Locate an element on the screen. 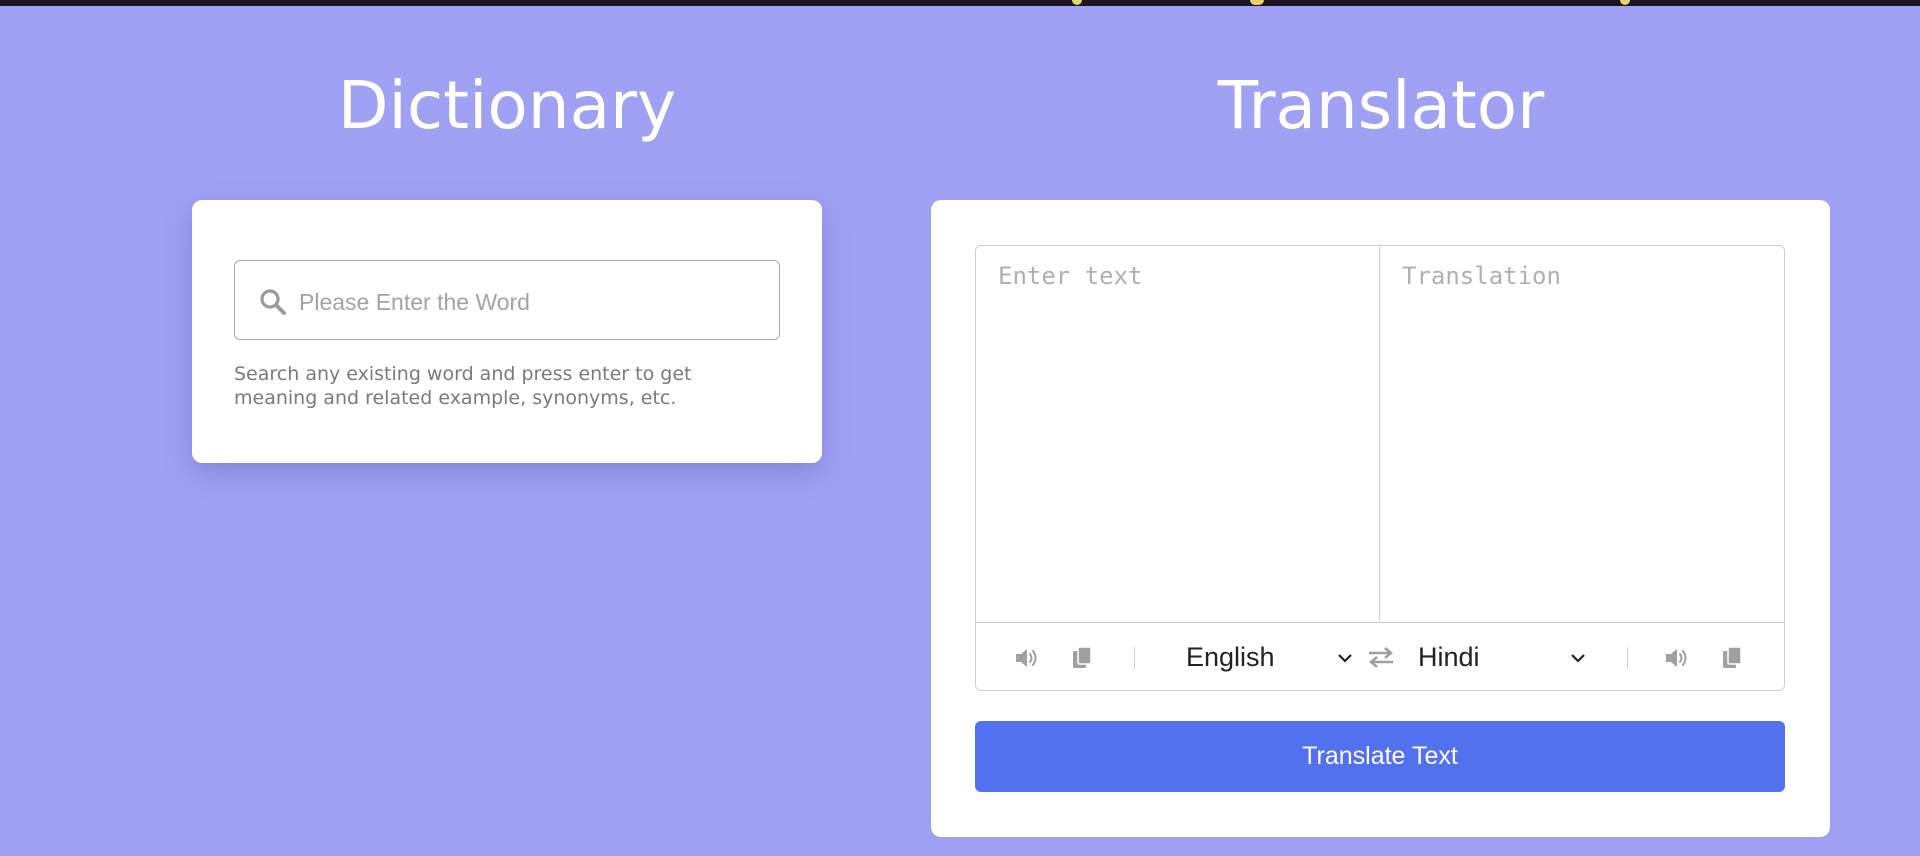 The image size is (1920, 856). source-copy-icon is located at coordinates (1083, 658).